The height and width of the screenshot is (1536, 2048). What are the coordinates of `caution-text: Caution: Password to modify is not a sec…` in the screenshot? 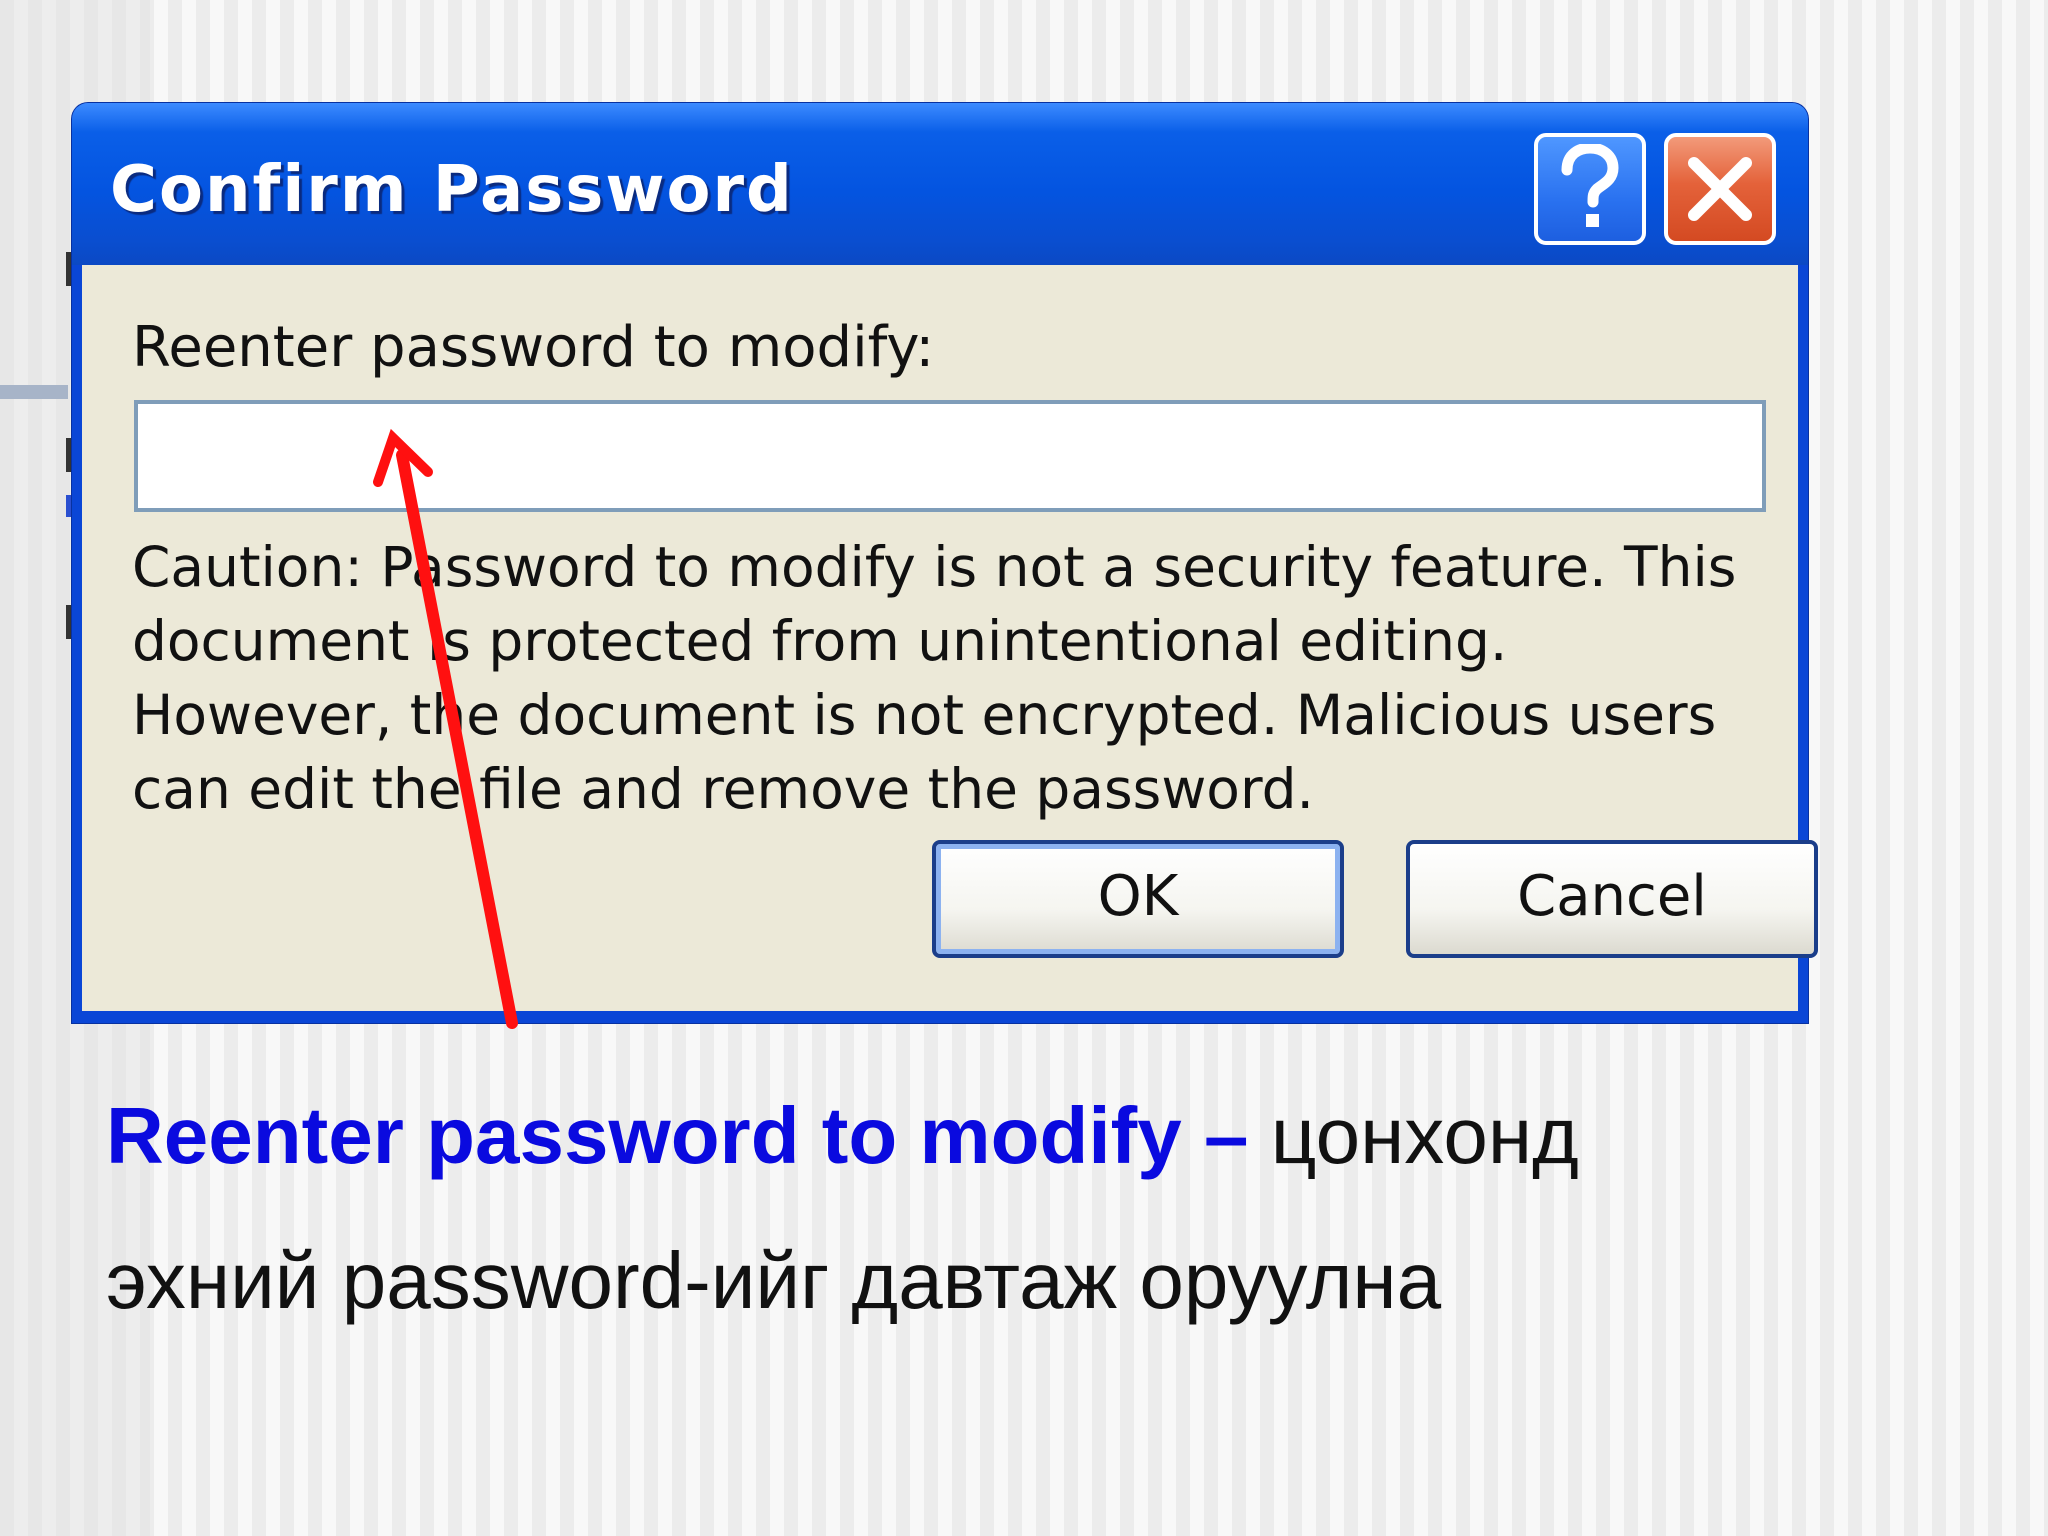 It's located at (934, 678).